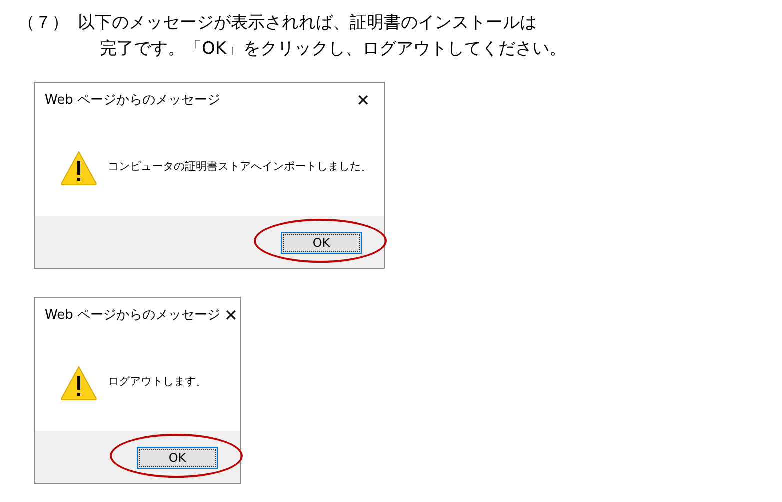 The width and height of the screenshot is (782, 502). Describe the element at coordinates (240, 167) in the screenshot. I see `dialog-message: コンピュータの証明書ストアへインポートしました。` at that location.